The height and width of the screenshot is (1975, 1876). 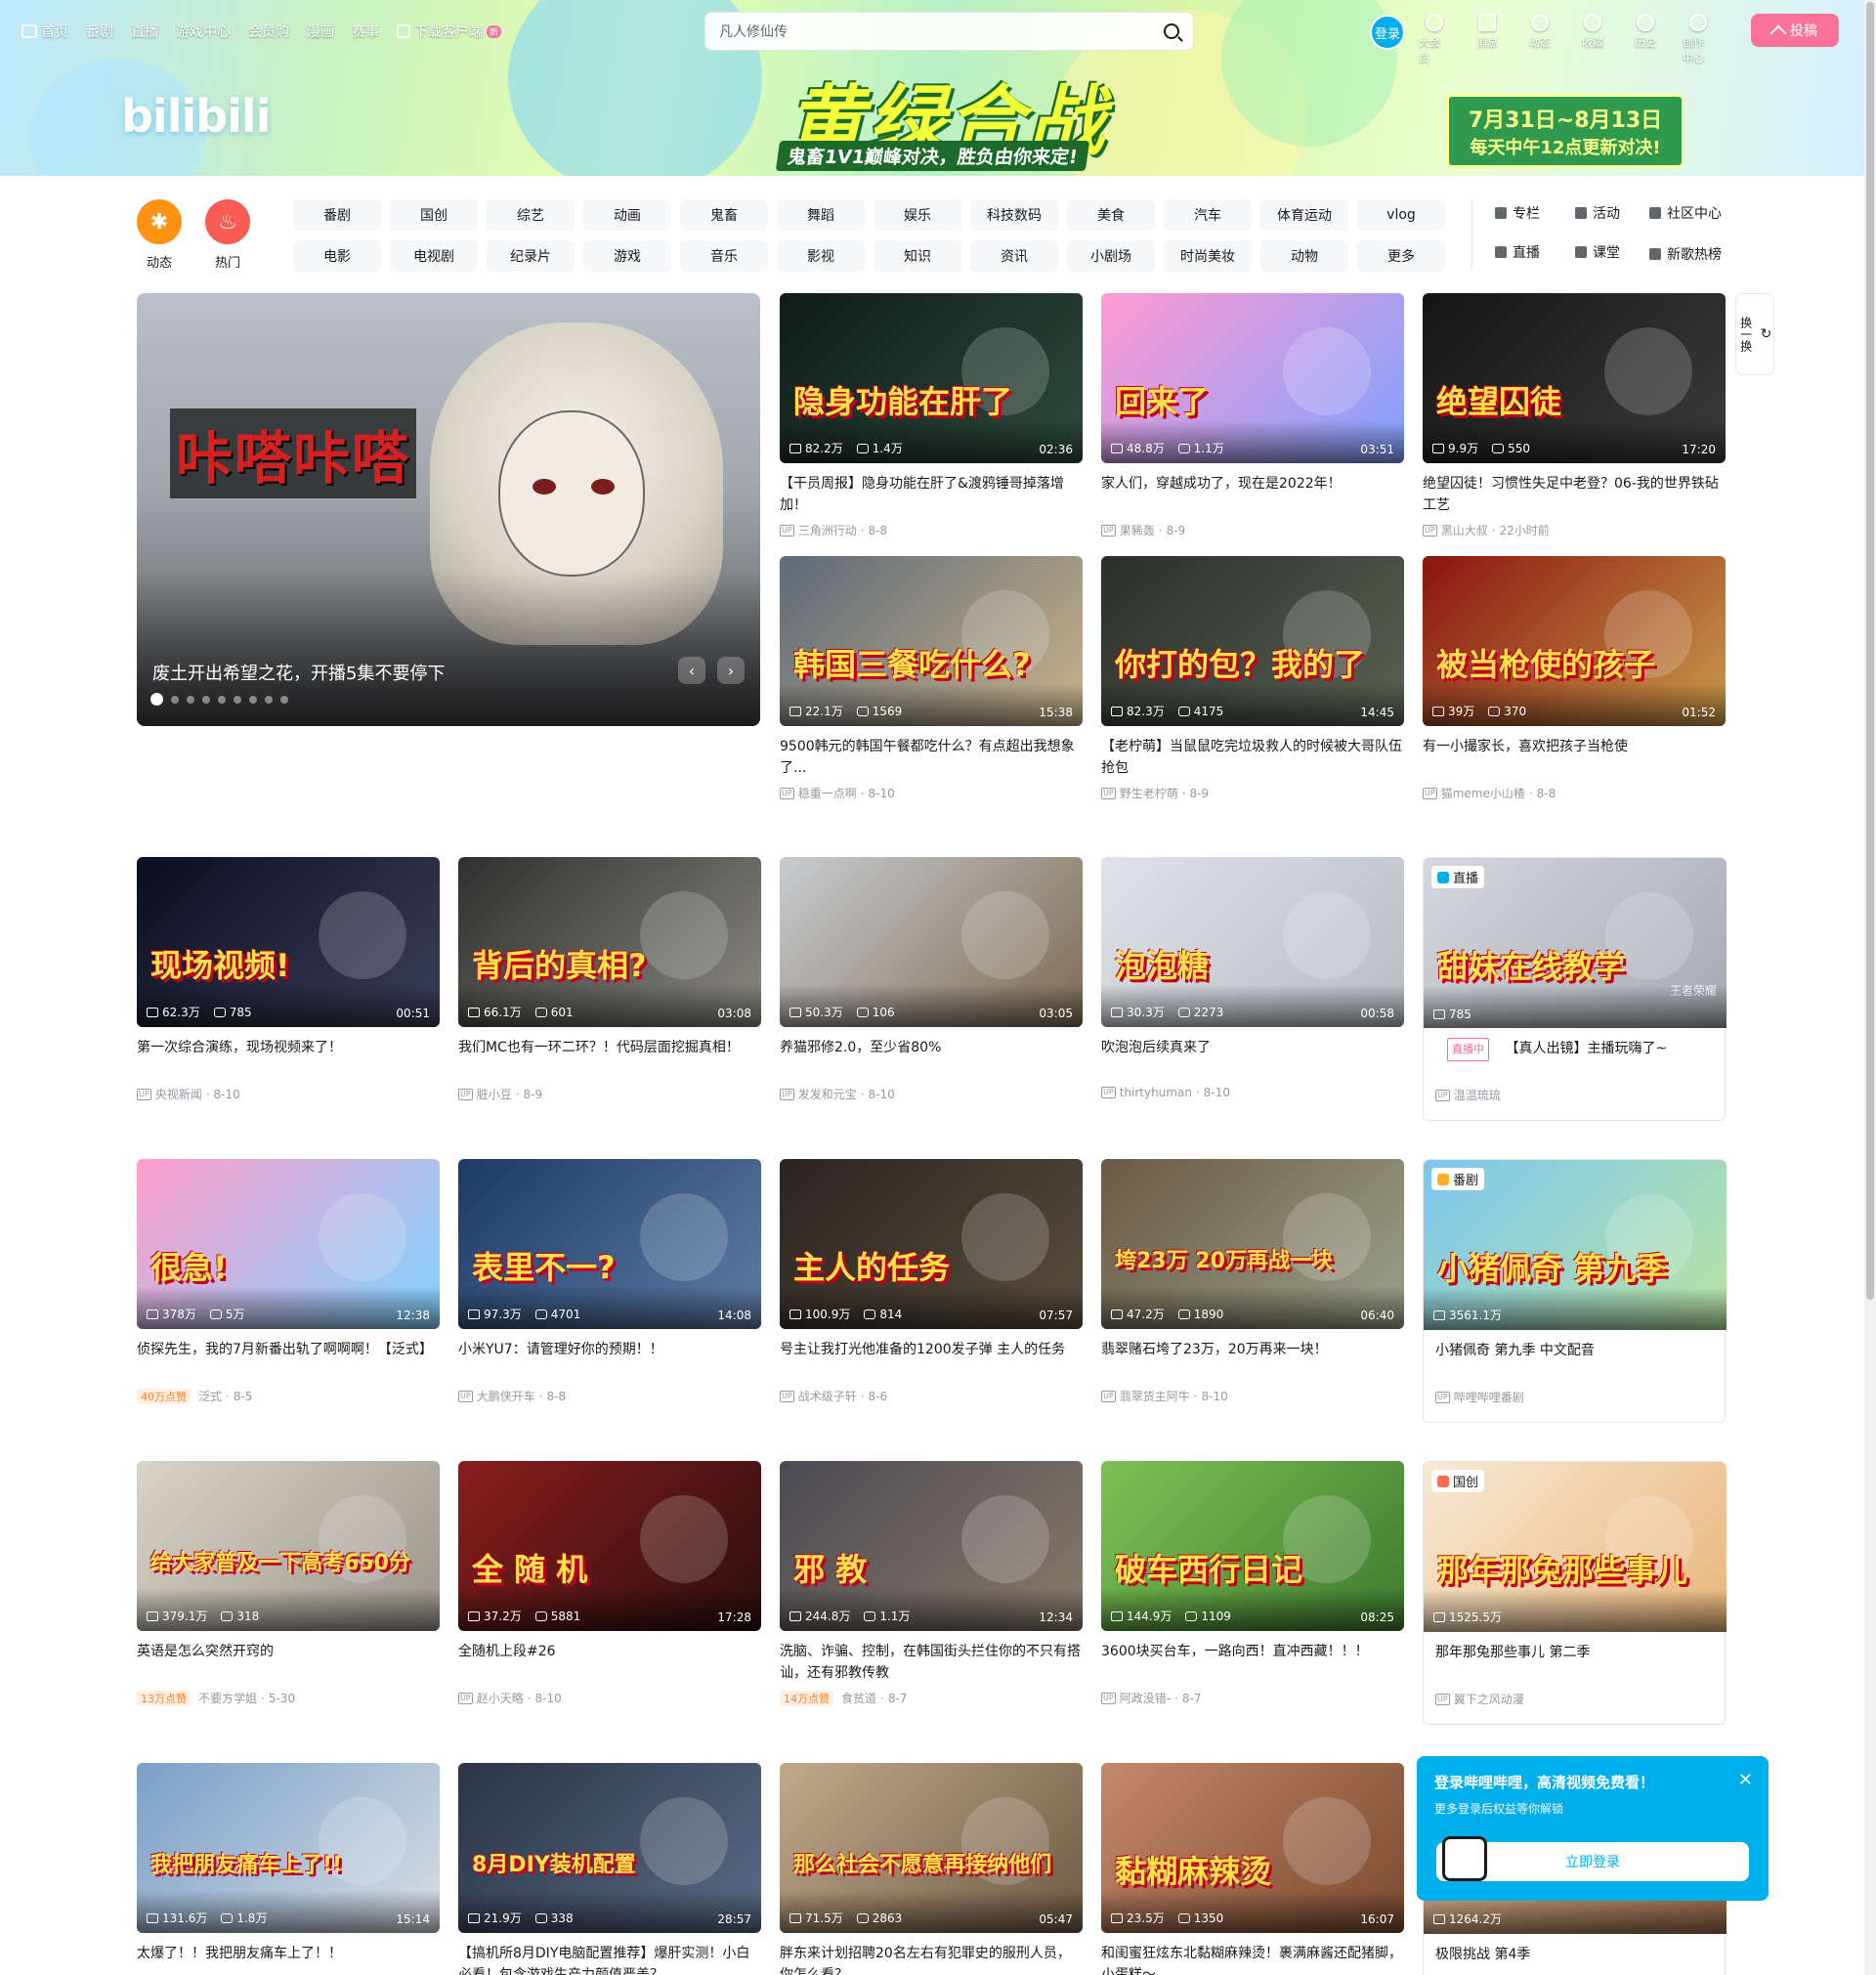 What do you see at coordinates (159, 222) in the screenshot?
I see `dynamic-circle-button: ✱` at bounding box center [159, 222].